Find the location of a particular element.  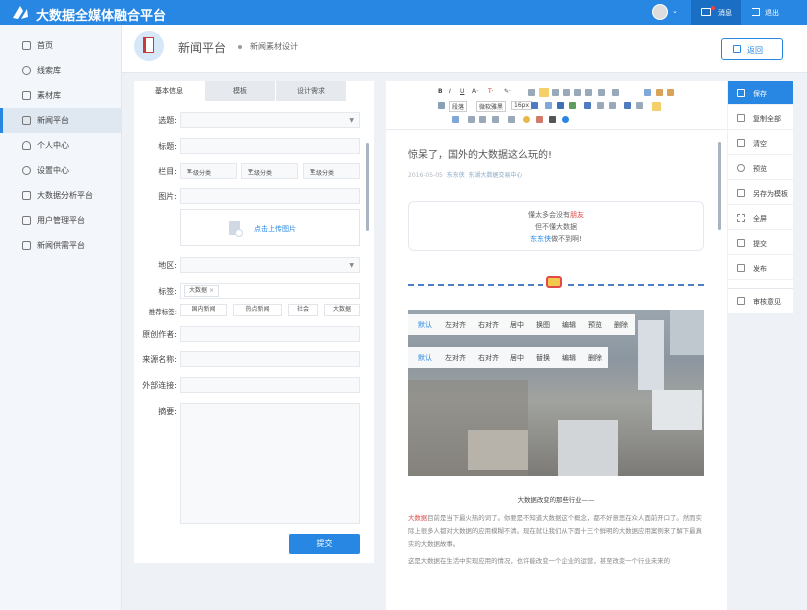

article-title: 惊呆了，国外的大数据这么玩的! is located at coordinates (480, 153).